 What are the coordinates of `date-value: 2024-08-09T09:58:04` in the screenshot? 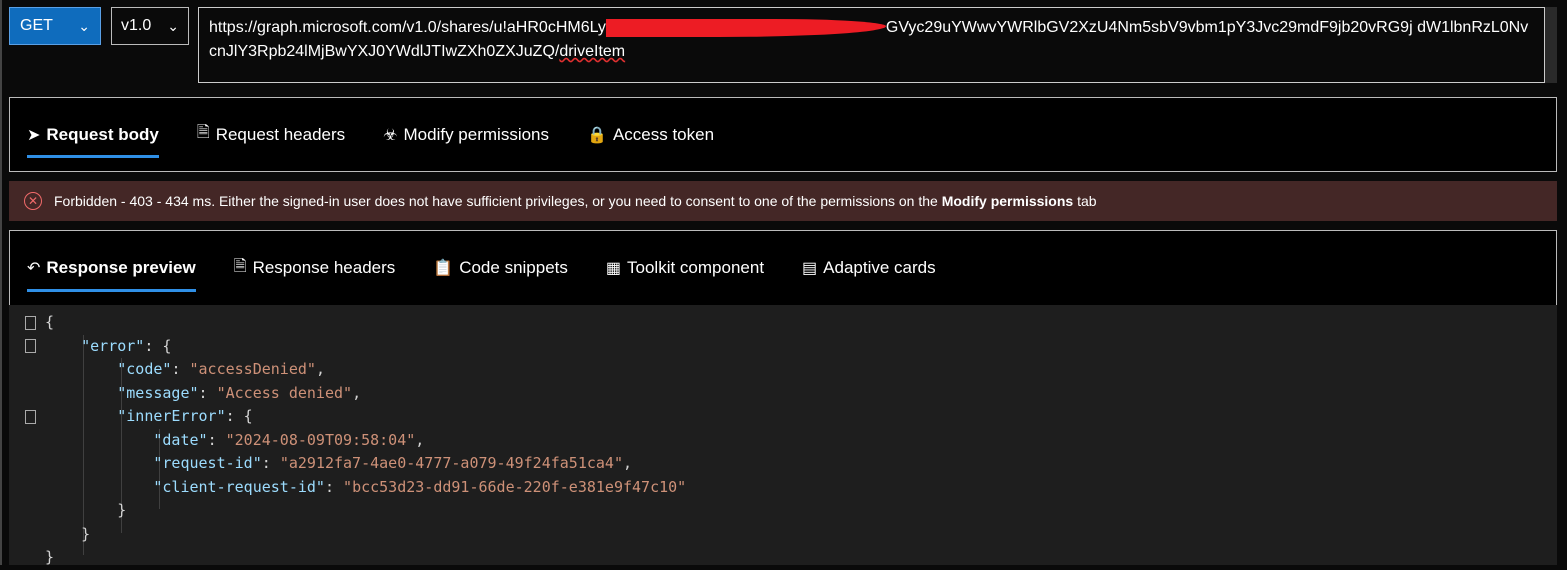 It's located at (320, 439).